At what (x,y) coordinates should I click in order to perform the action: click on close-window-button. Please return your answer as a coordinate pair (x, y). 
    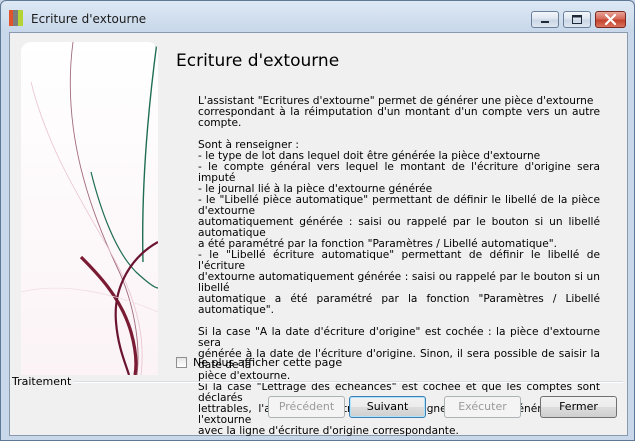
    Looking at the image, I should click on (610, 19).